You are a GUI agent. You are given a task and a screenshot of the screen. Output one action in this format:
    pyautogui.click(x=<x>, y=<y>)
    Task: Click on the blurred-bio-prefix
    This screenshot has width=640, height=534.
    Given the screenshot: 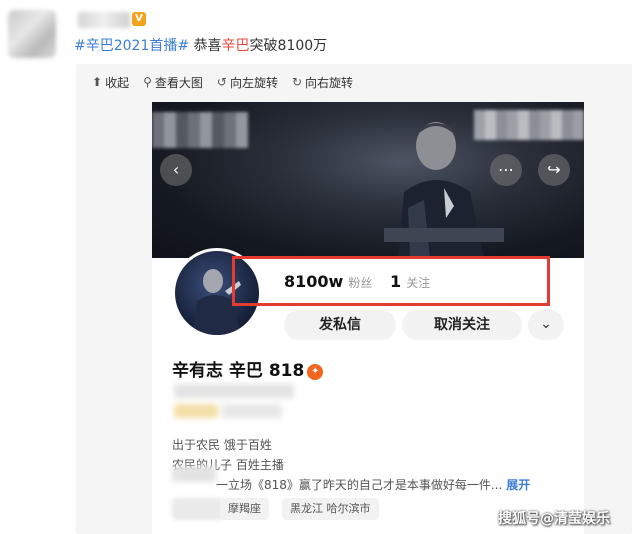 What is the action you would take?
    pyautogui.click(x=194, y=474)
    